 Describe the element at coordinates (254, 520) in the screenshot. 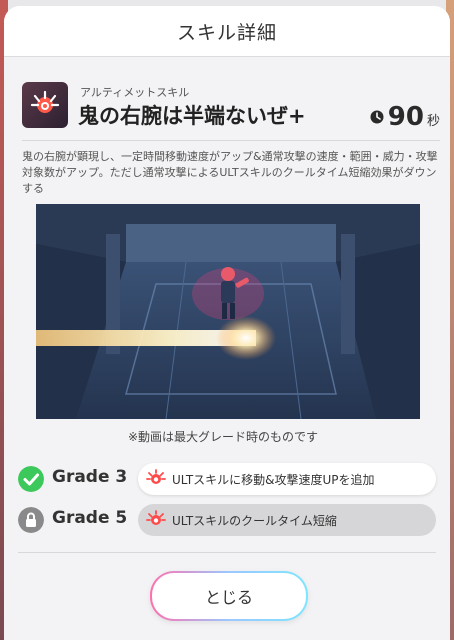

I see `grade-effect-text: ULTスキルのクールタイム短縮` at that location.